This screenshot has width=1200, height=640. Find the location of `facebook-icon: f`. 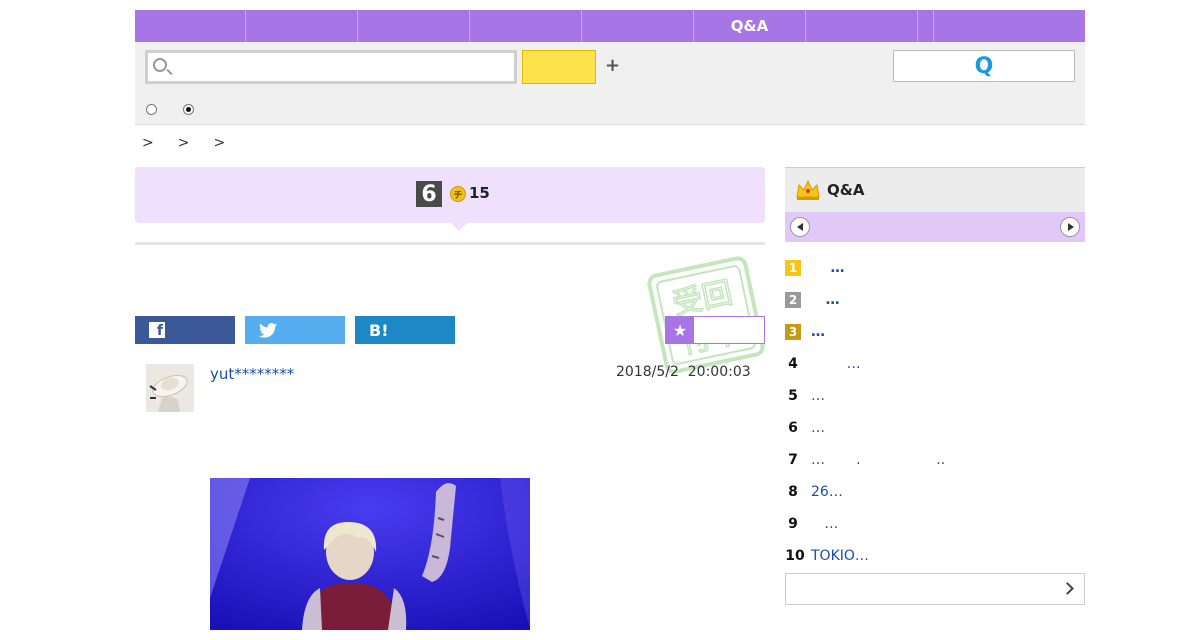

facebook-icon: f is located at coordinates (157, 330).